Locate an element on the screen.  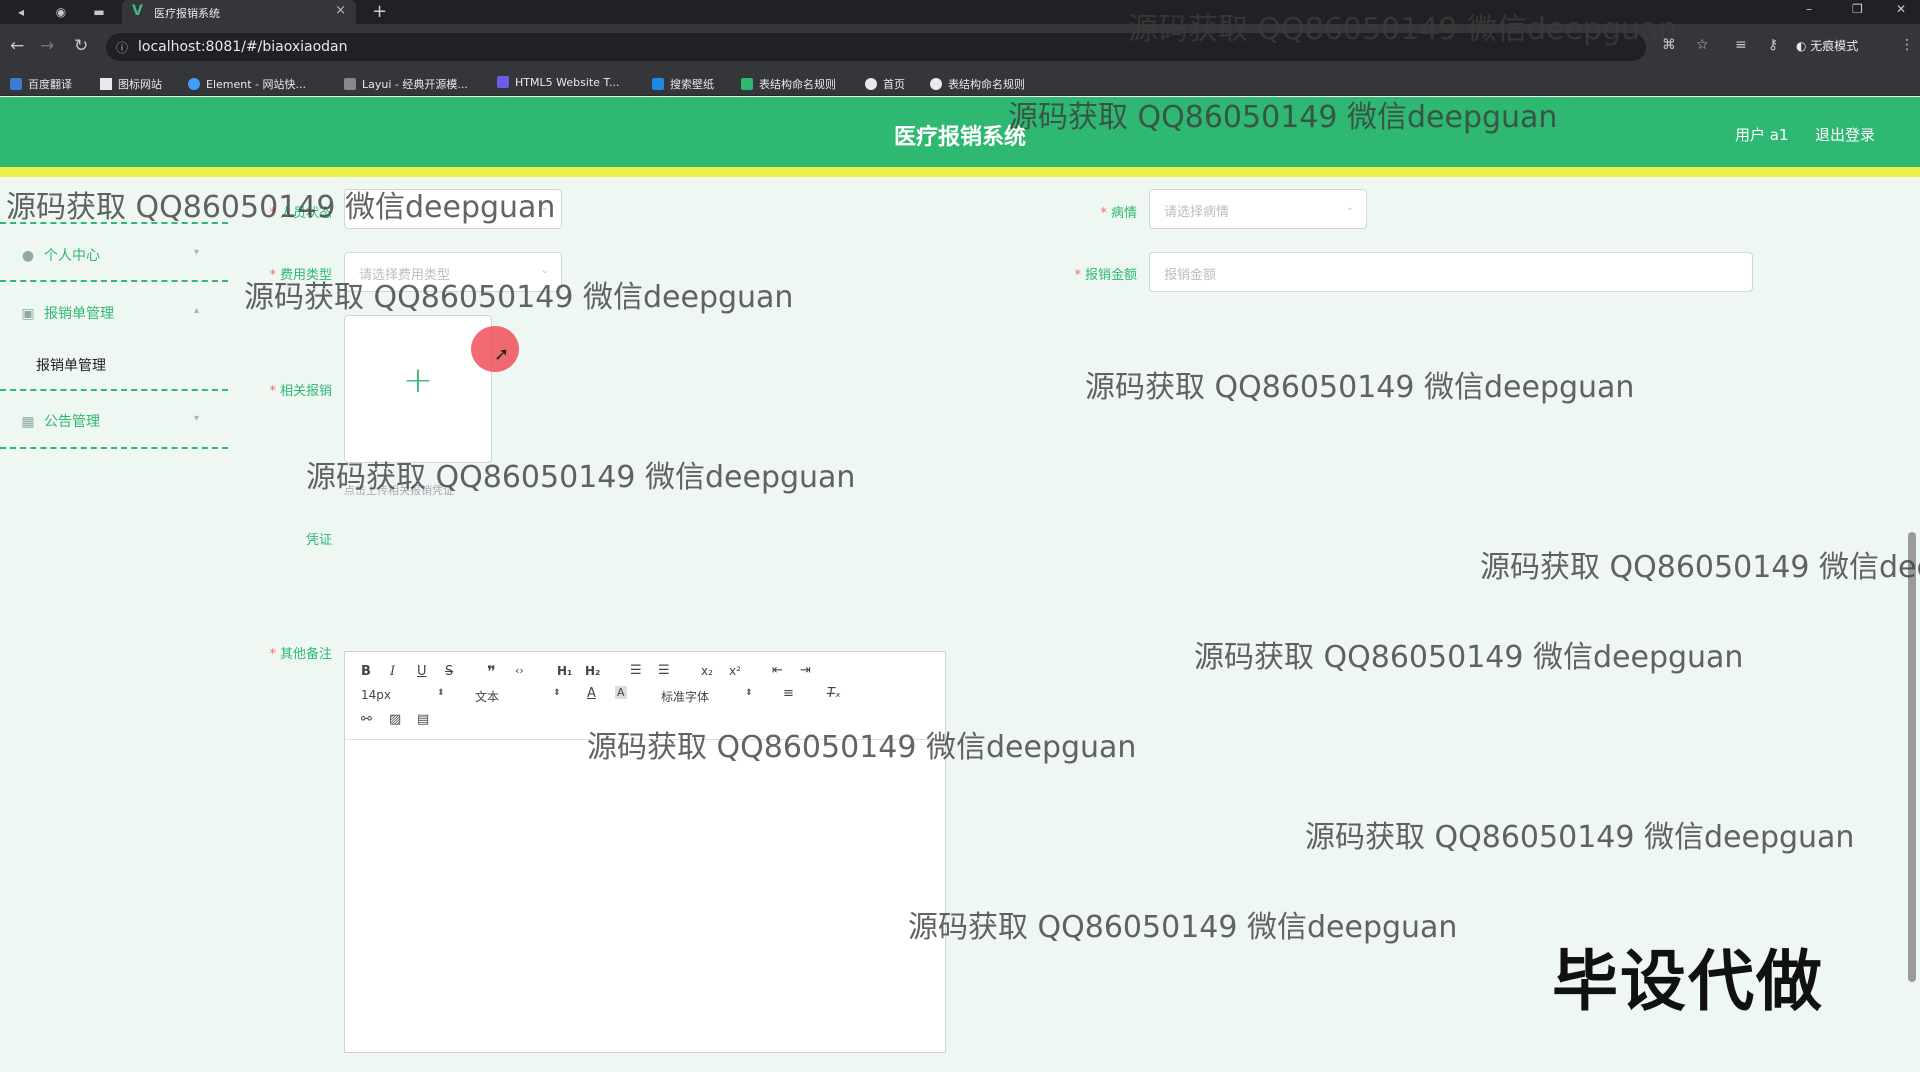
browser-tab: V 医疗报销系统 × is located at coordinates (239, 12).